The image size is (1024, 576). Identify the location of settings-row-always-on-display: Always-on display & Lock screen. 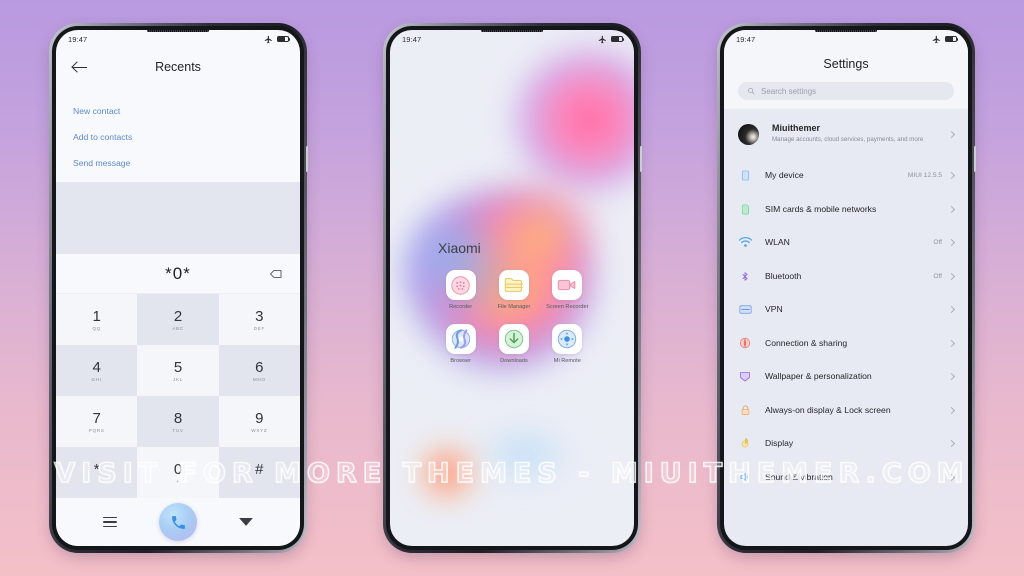
(846, 411).